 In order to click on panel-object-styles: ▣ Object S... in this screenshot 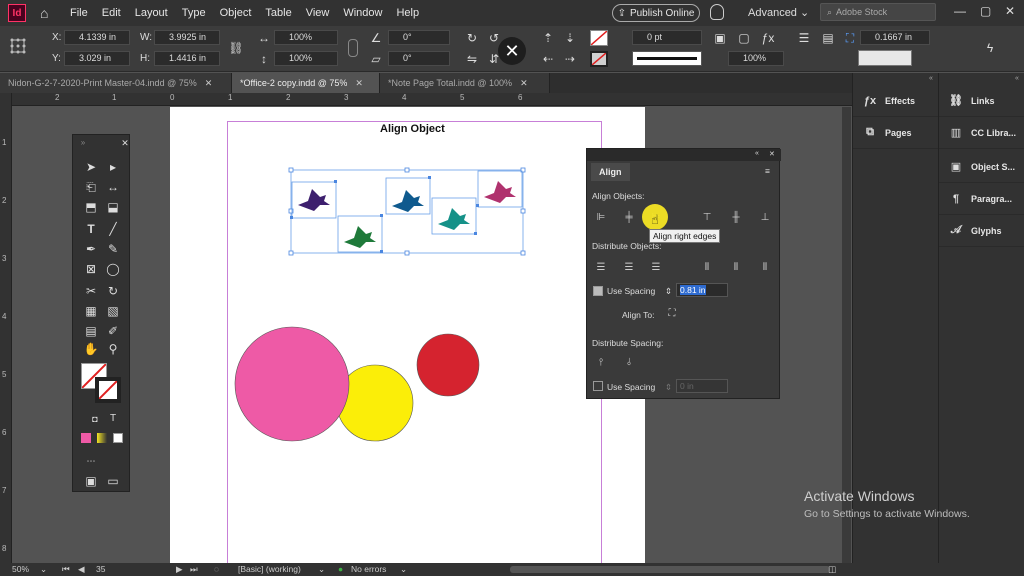, I will do `click(981, 167)`.